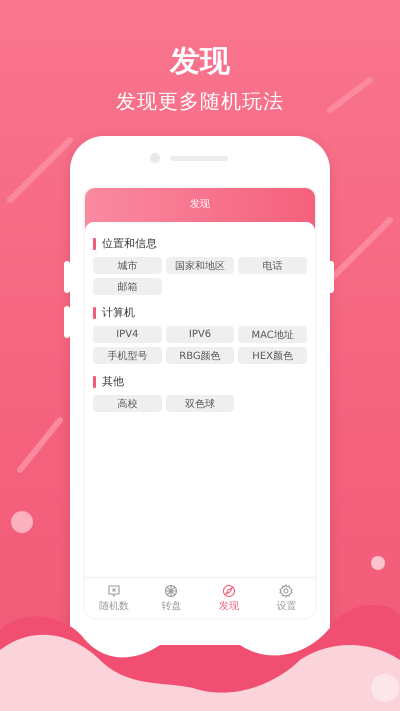 Image resolution: width=400 pixels, height=711 pixels. I want to click on option-chip: IPV6, so click(200, 334).